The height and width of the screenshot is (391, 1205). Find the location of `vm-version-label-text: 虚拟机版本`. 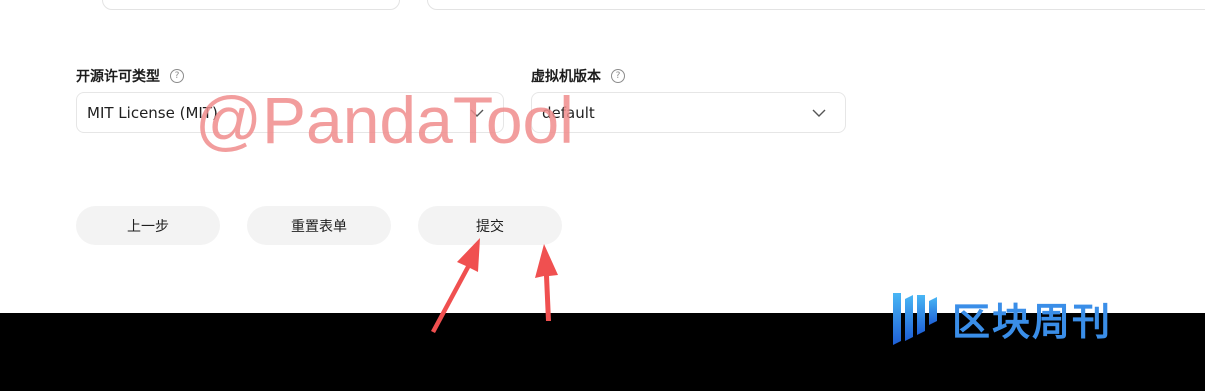

vm-version-label-text: 虚拟机版本 is located at coordinates (566, 77).